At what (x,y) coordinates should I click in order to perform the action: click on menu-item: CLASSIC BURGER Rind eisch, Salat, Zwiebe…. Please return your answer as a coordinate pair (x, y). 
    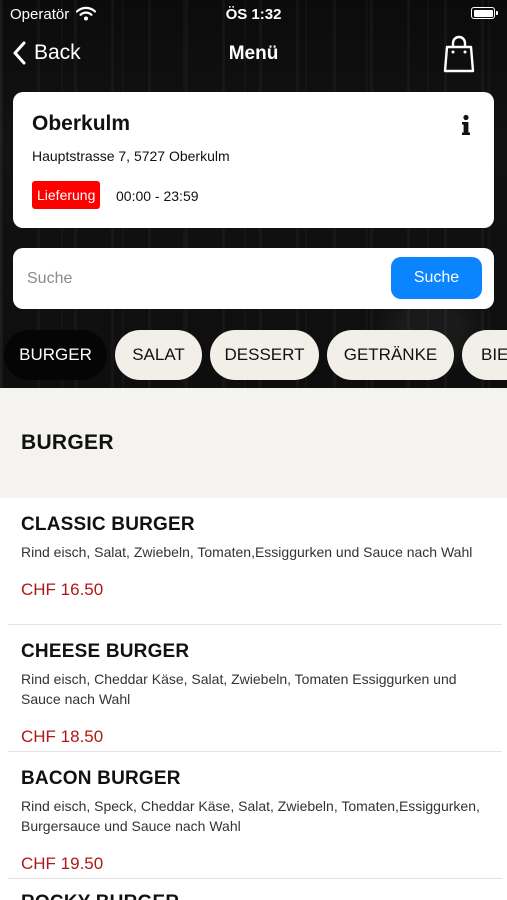
    Looking at the image, I should click on (253, 561).